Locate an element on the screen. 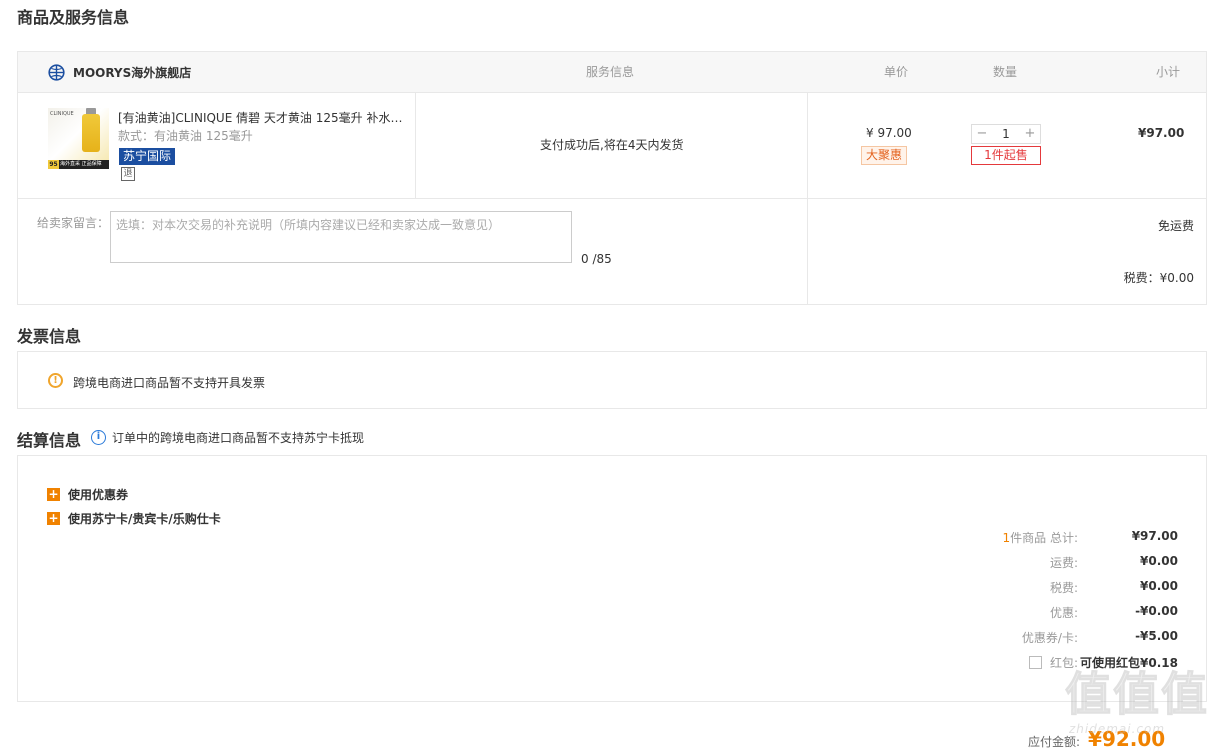 The width and height of the screenshot is (1211, 752). quantity-stepper: − 1 + is located at coordinates (1006, 134).